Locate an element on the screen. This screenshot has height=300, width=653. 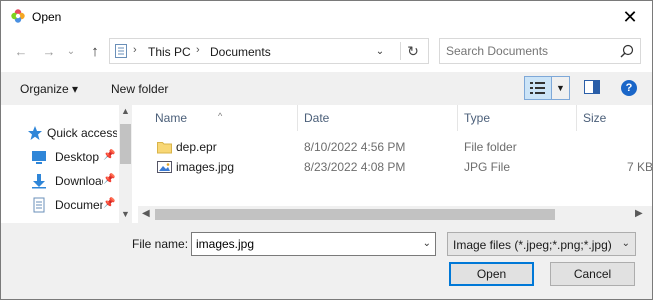
app-icon is located at coordinates (18, 16).